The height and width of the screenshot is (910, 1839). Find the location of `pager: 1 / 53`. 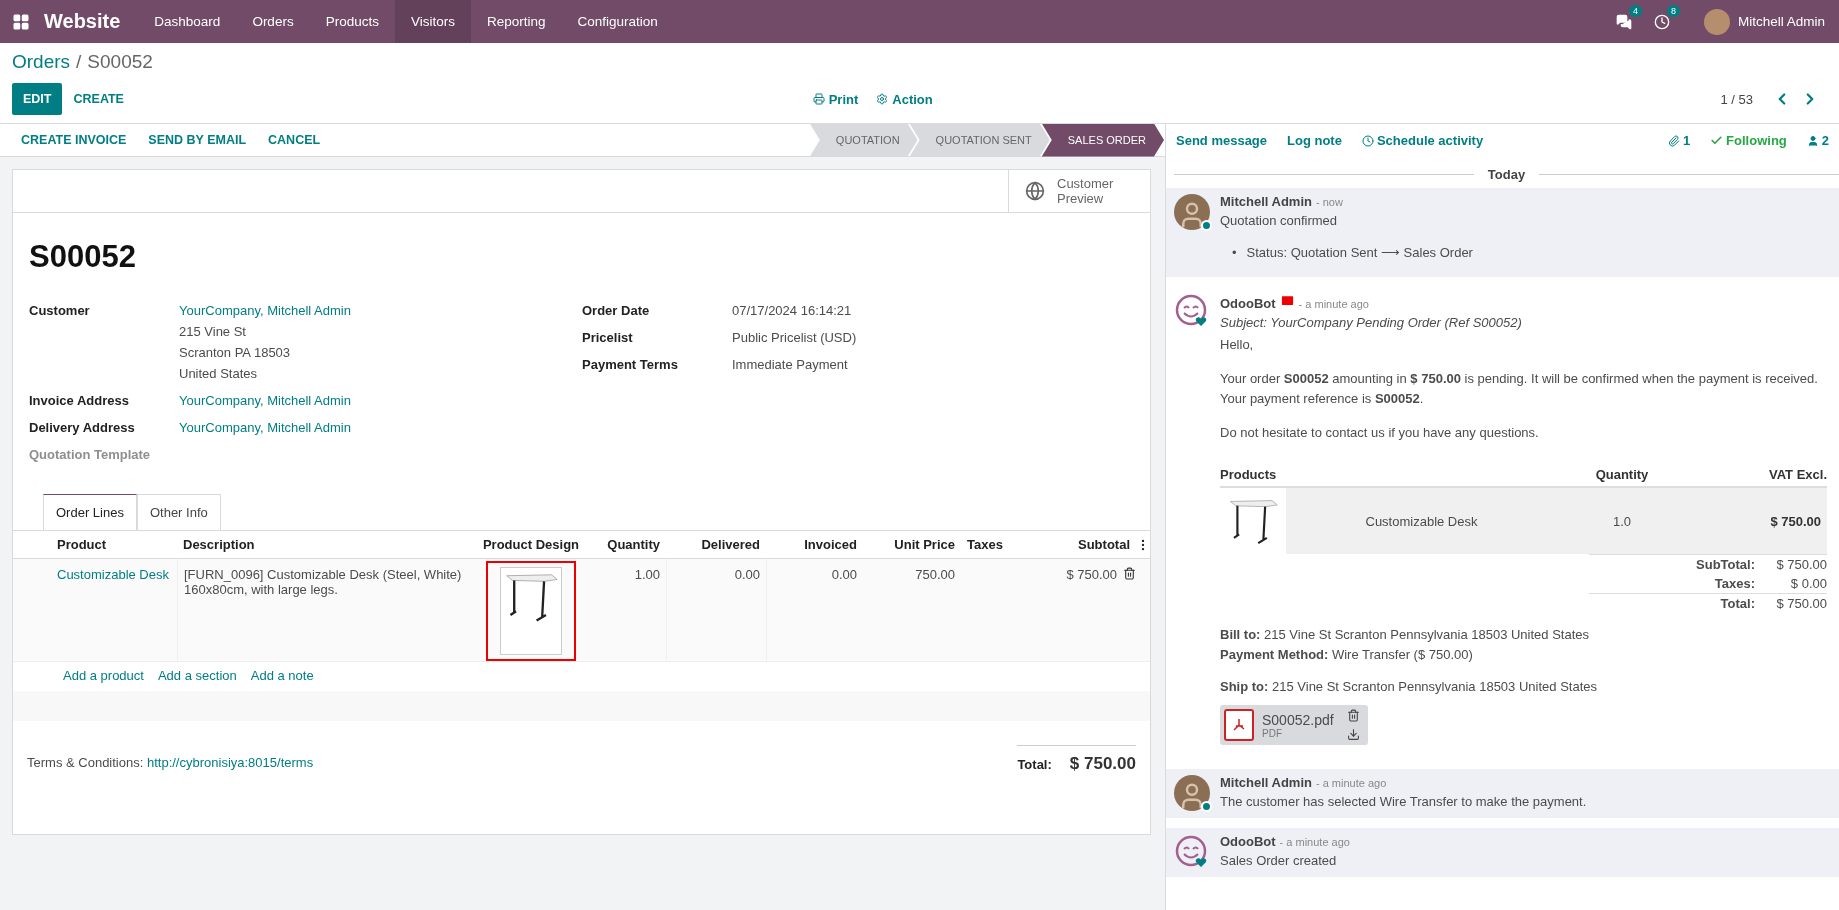

pager: 1 / 53 is located at coordinates (1736, 99).